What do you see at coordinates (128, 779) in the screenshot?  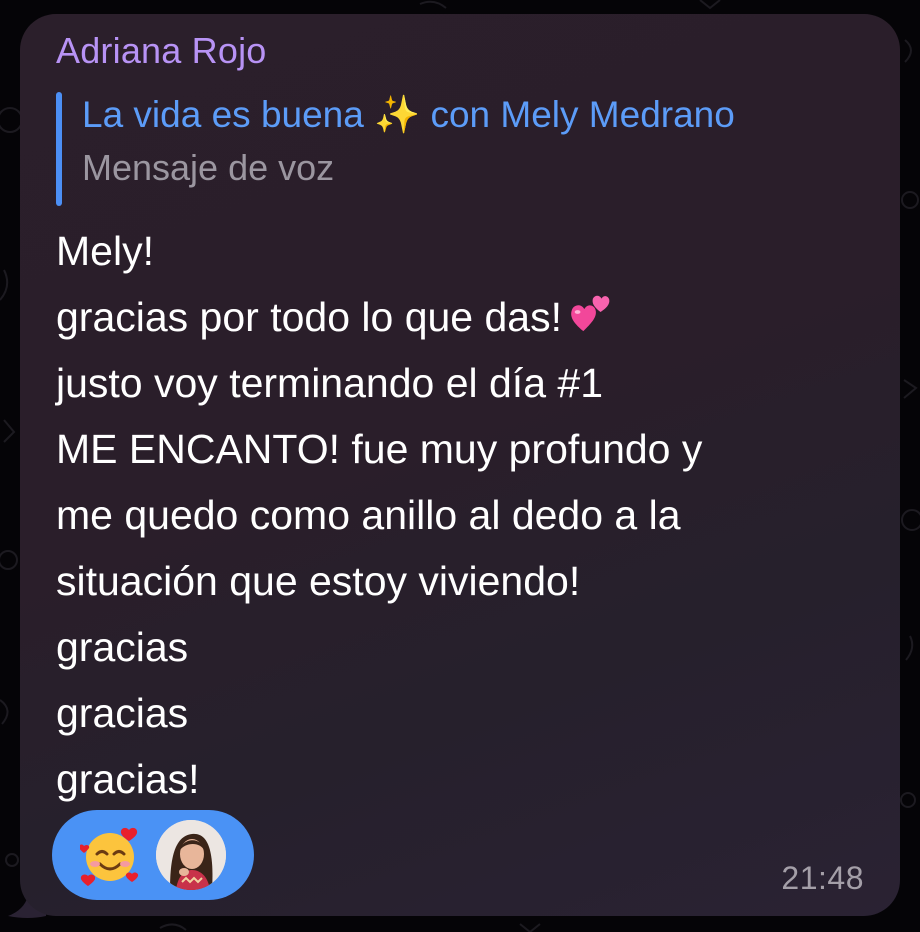 I see `message-line: gracias!` at bounding box center [128, 779].